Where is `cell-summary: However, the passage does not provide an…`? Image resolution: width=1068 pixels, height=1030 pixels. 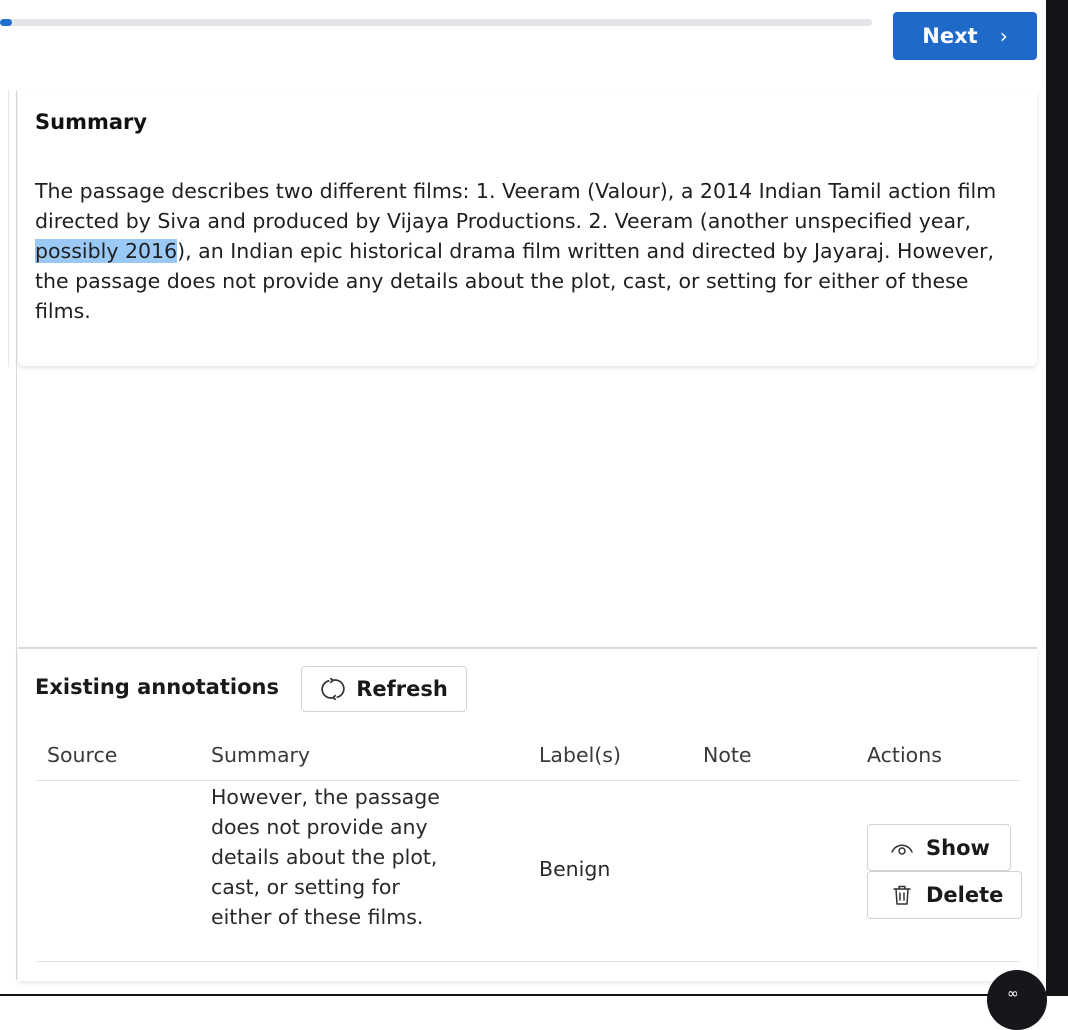 cell-summary: However, the passage does not provide an… is located at coordinates (325, 857).